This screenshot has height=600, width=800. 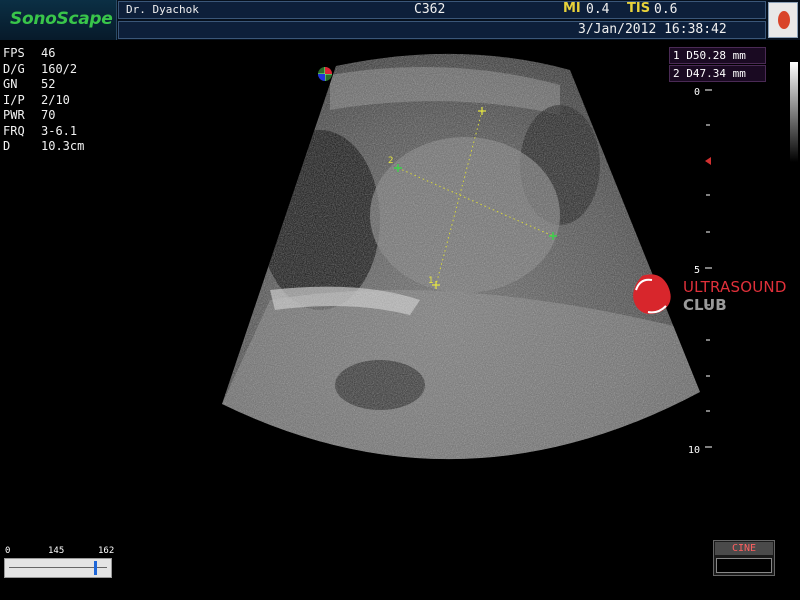 What do you see at coordinates (735, 287) in the screenshot?
I see `watermark-line1: ULTRASOUND` at bounding box center [735, 287].